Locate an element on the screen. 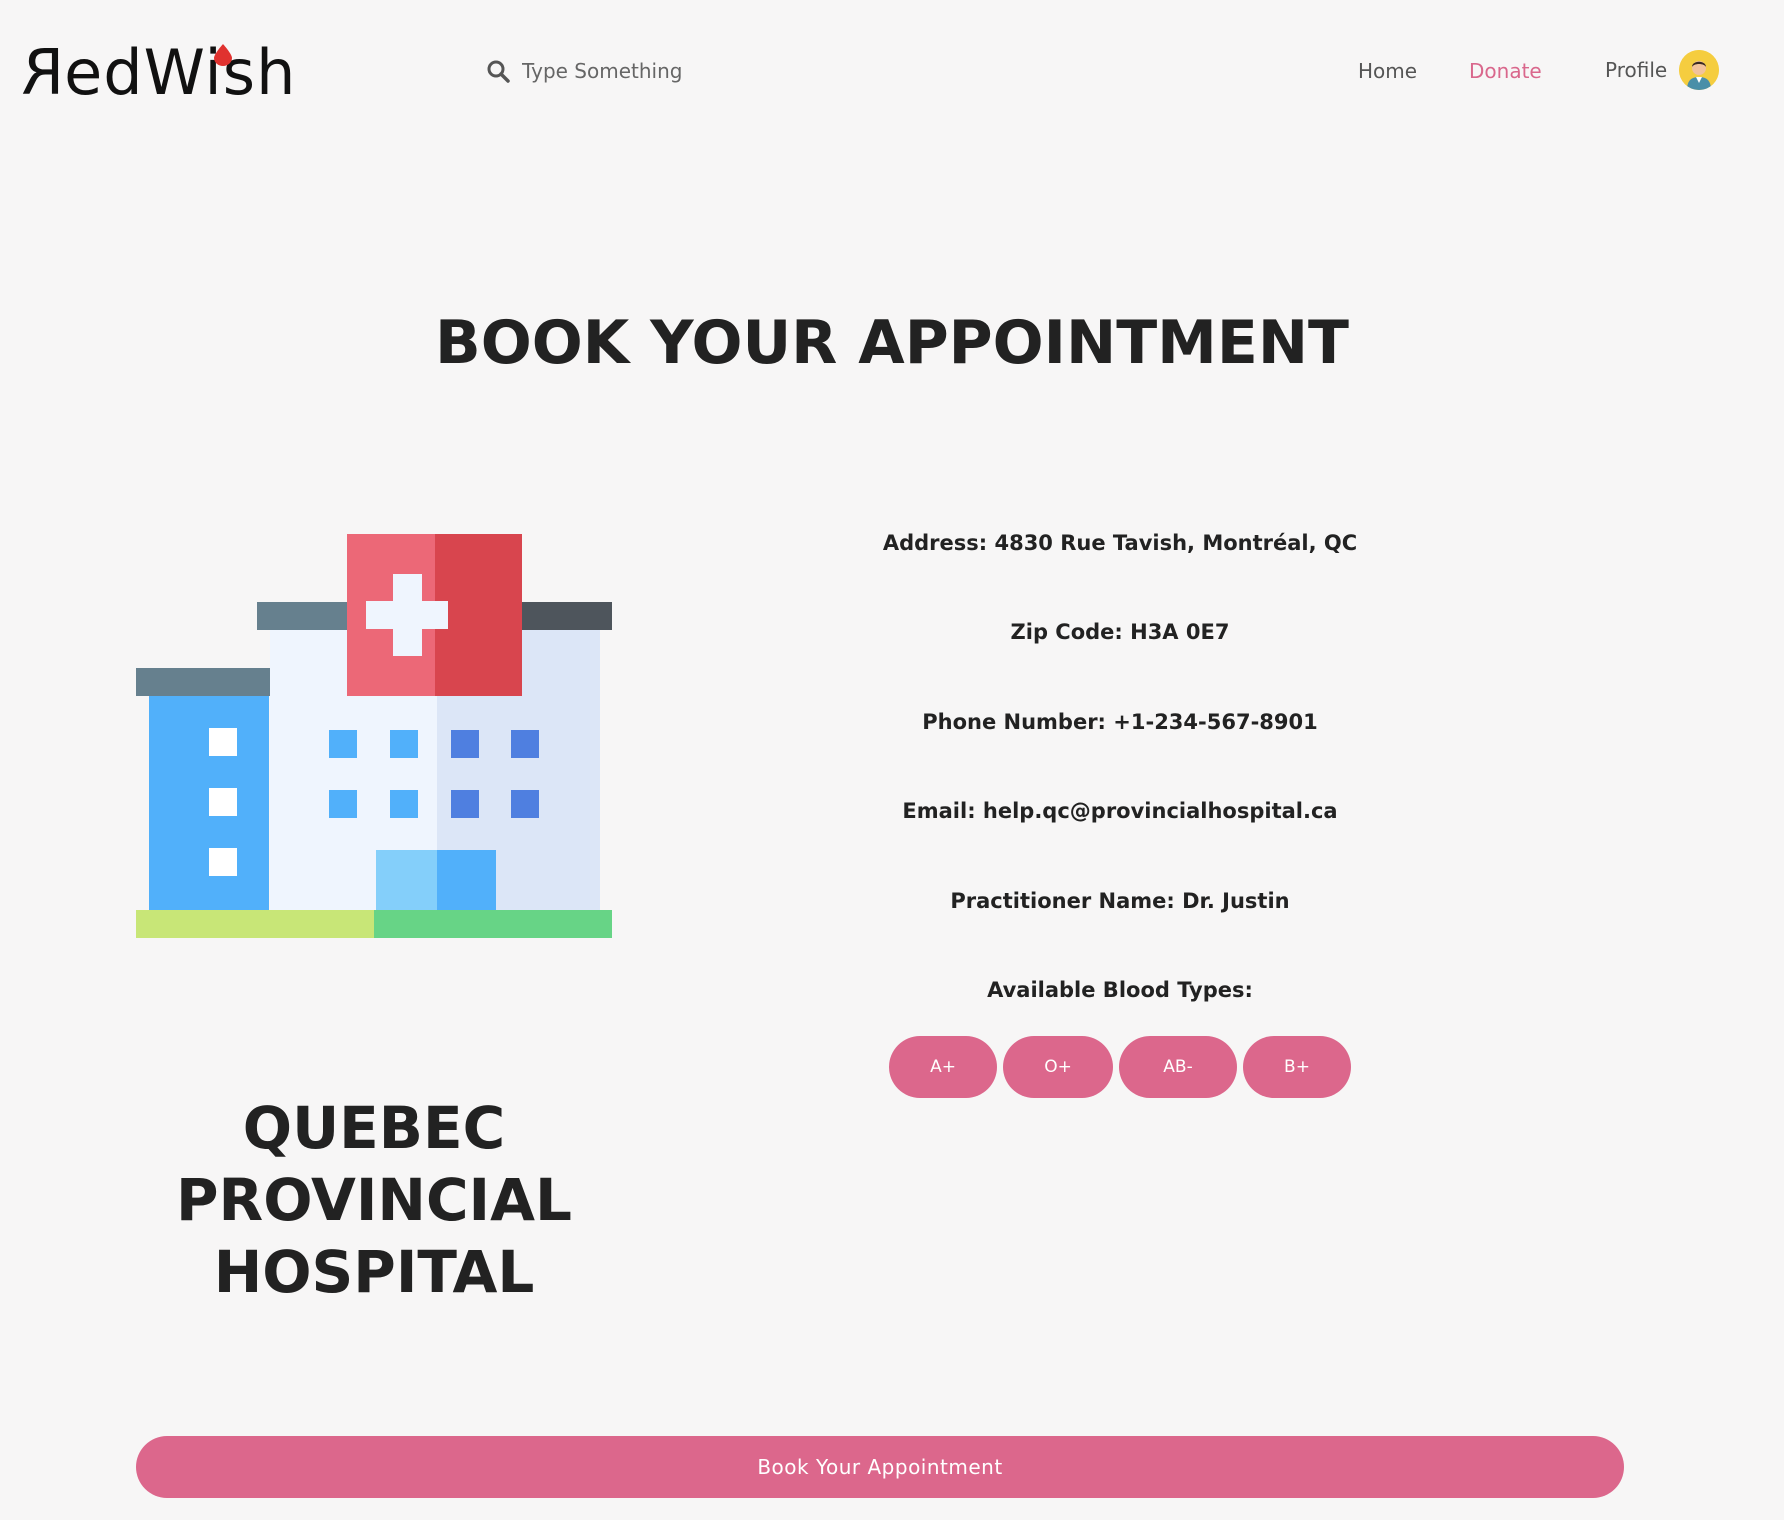 The height and width of the screenshot is (1520, 1784). search-bar is located at coordinates (634, 71).